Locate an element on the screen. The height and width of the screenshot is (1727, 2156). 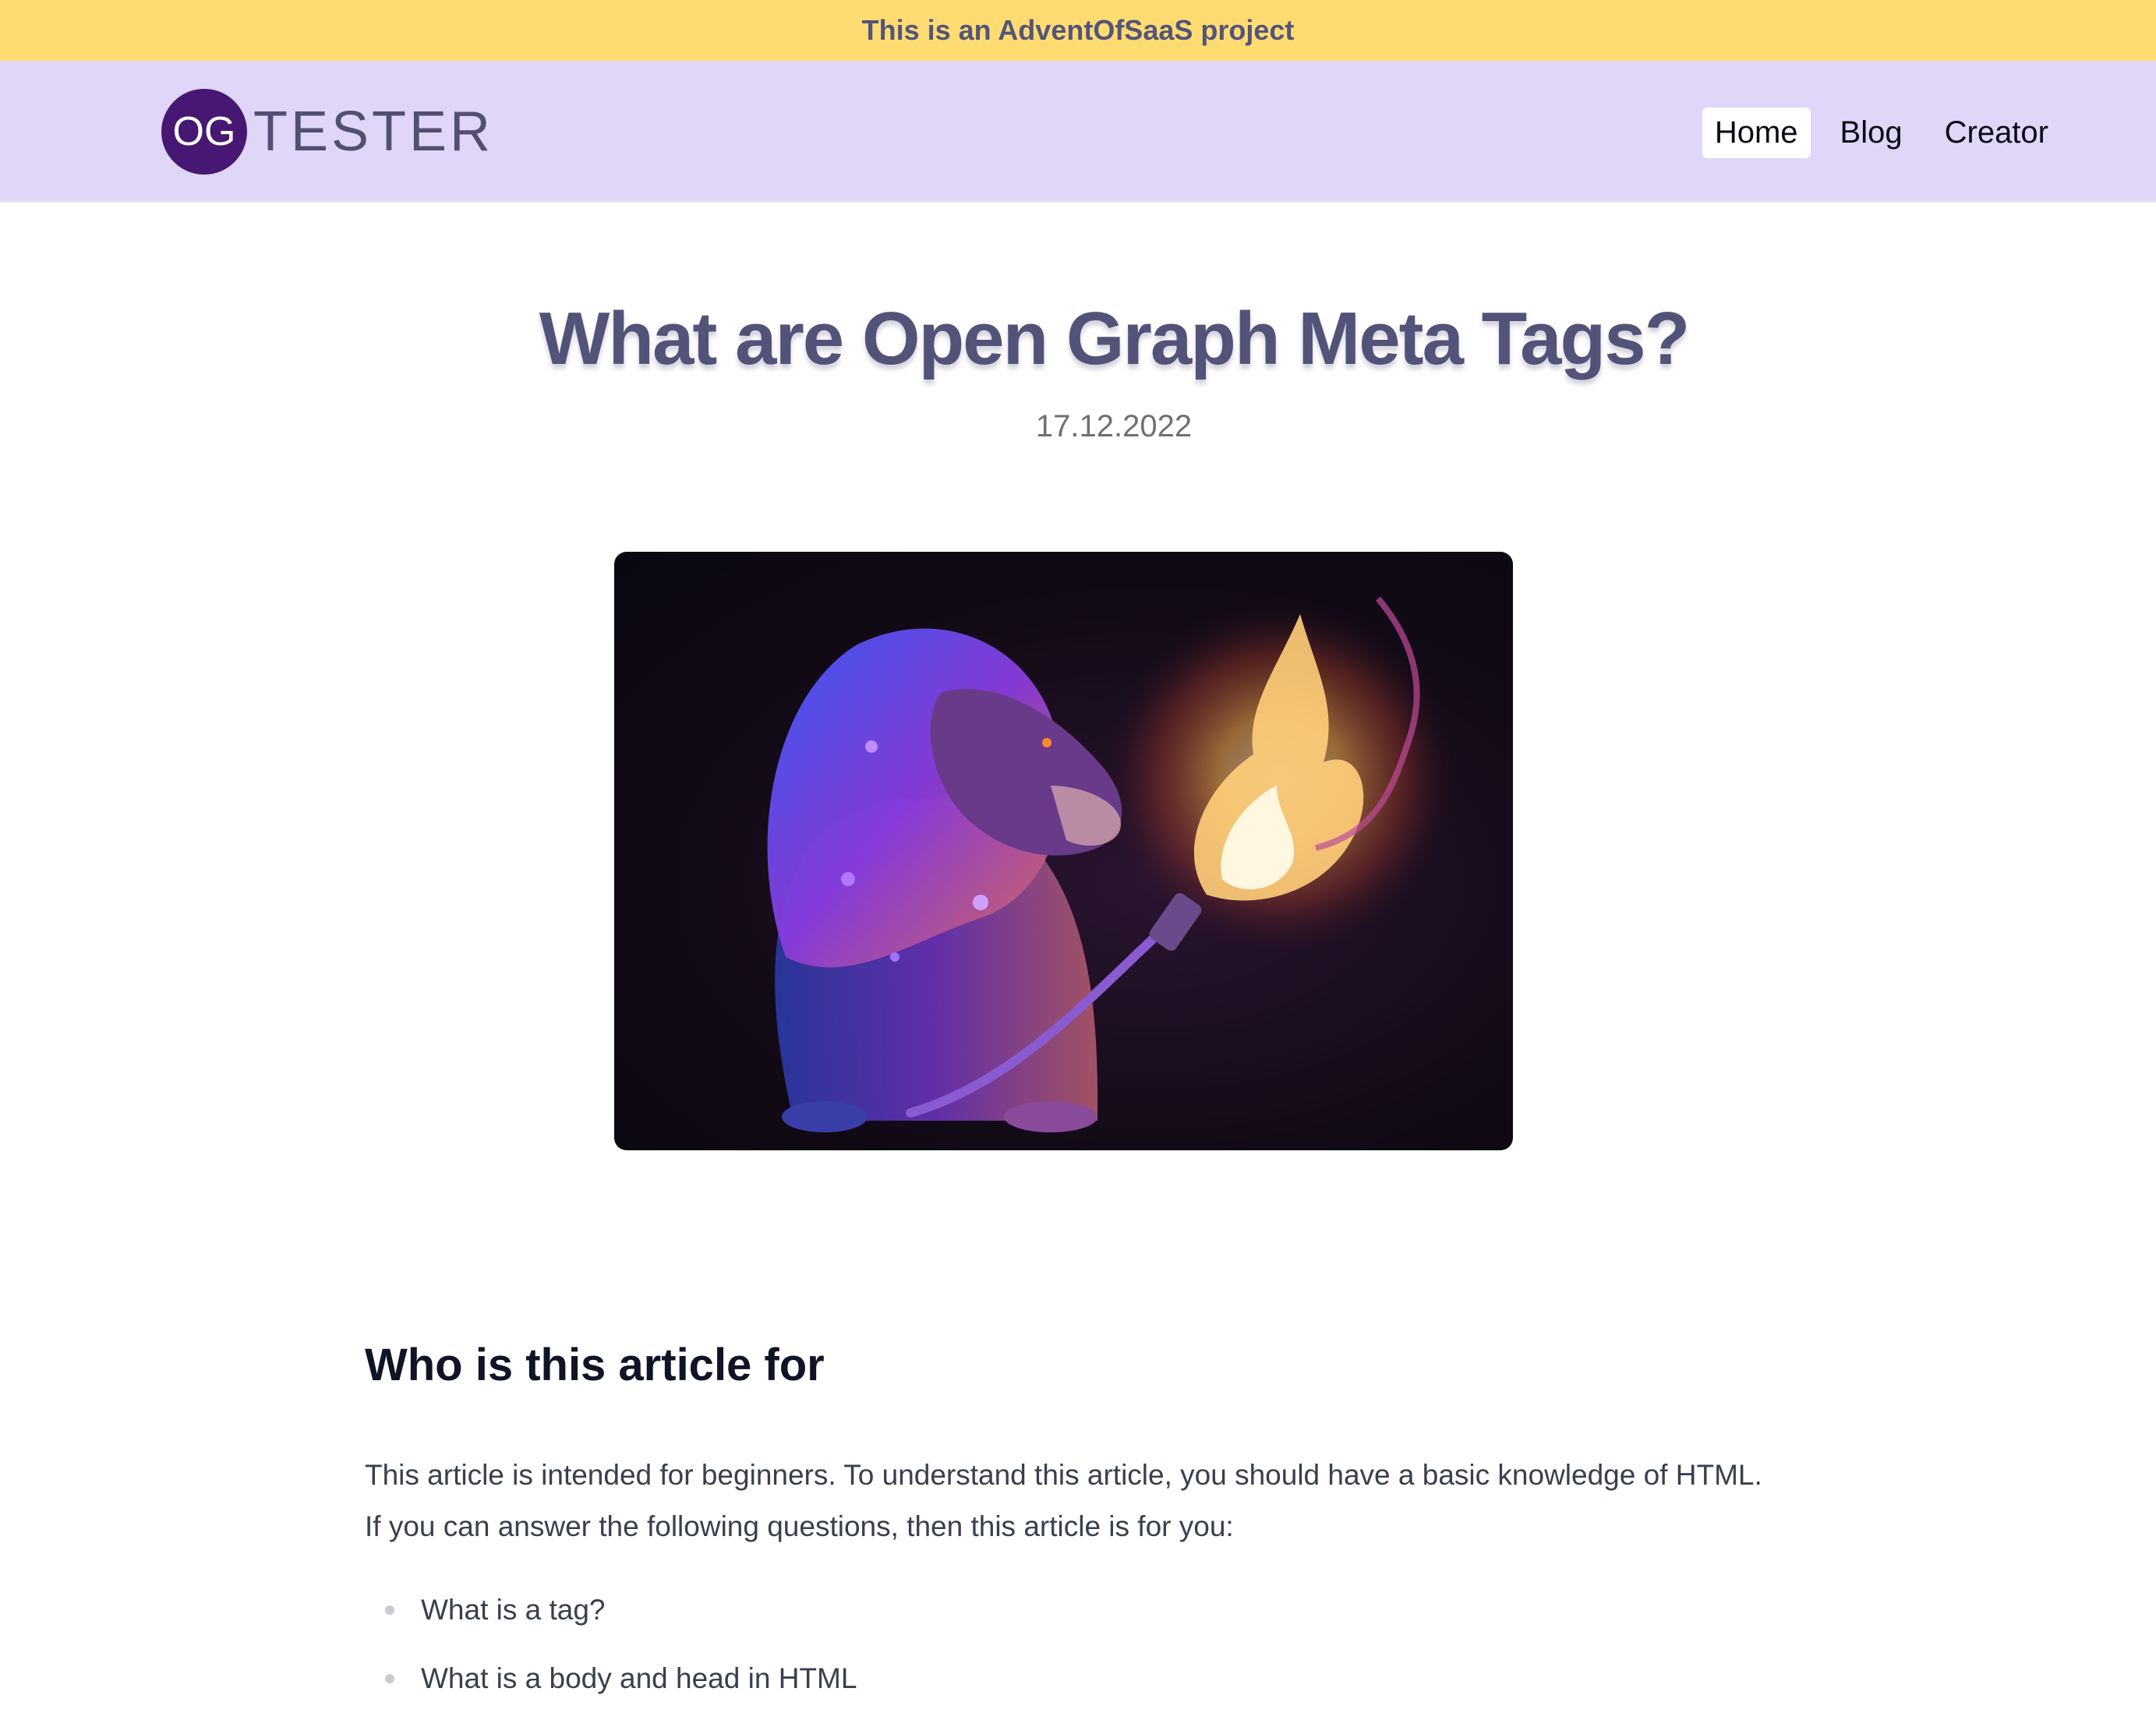
list-item: What is a tag? is located at coordinates (611, 1624).